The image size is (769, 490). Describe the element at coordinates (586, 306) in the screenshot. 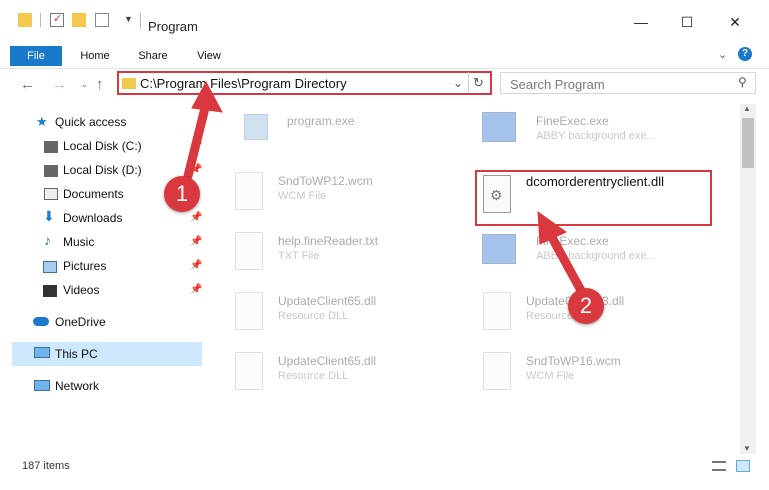

I see `step-2-badge: 2` at that location.